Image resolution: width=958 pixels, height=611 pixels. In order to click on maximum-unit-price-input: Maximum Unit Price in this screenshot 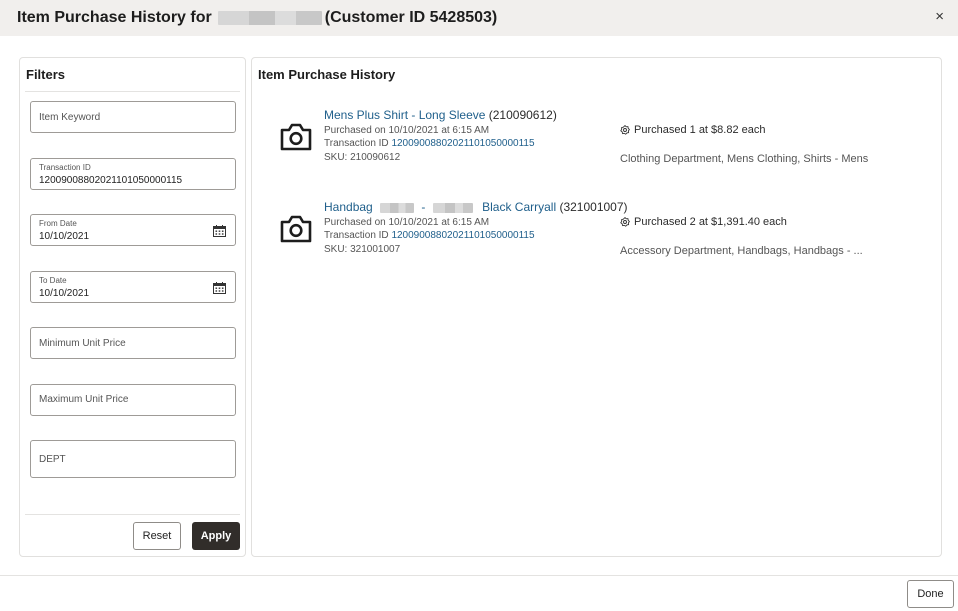, I will do `click(133, 400)`.